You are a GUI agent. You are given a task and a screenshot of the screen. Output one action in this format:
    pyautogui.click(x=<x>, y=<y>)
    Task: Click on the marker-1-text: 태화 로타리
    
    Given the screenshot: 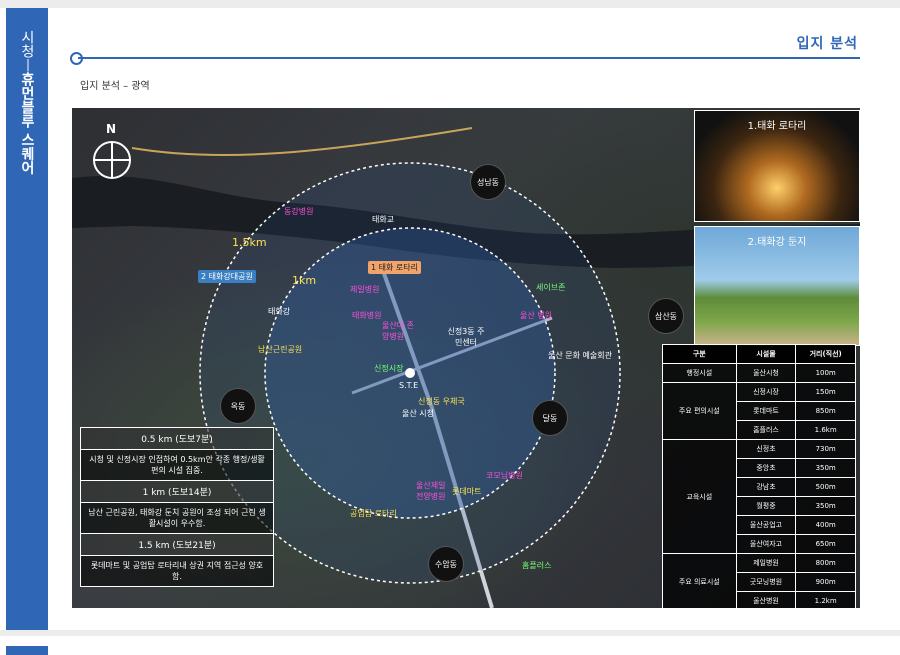 What is the action you would take?
    pyautogui.click(x=398, y=267)
    